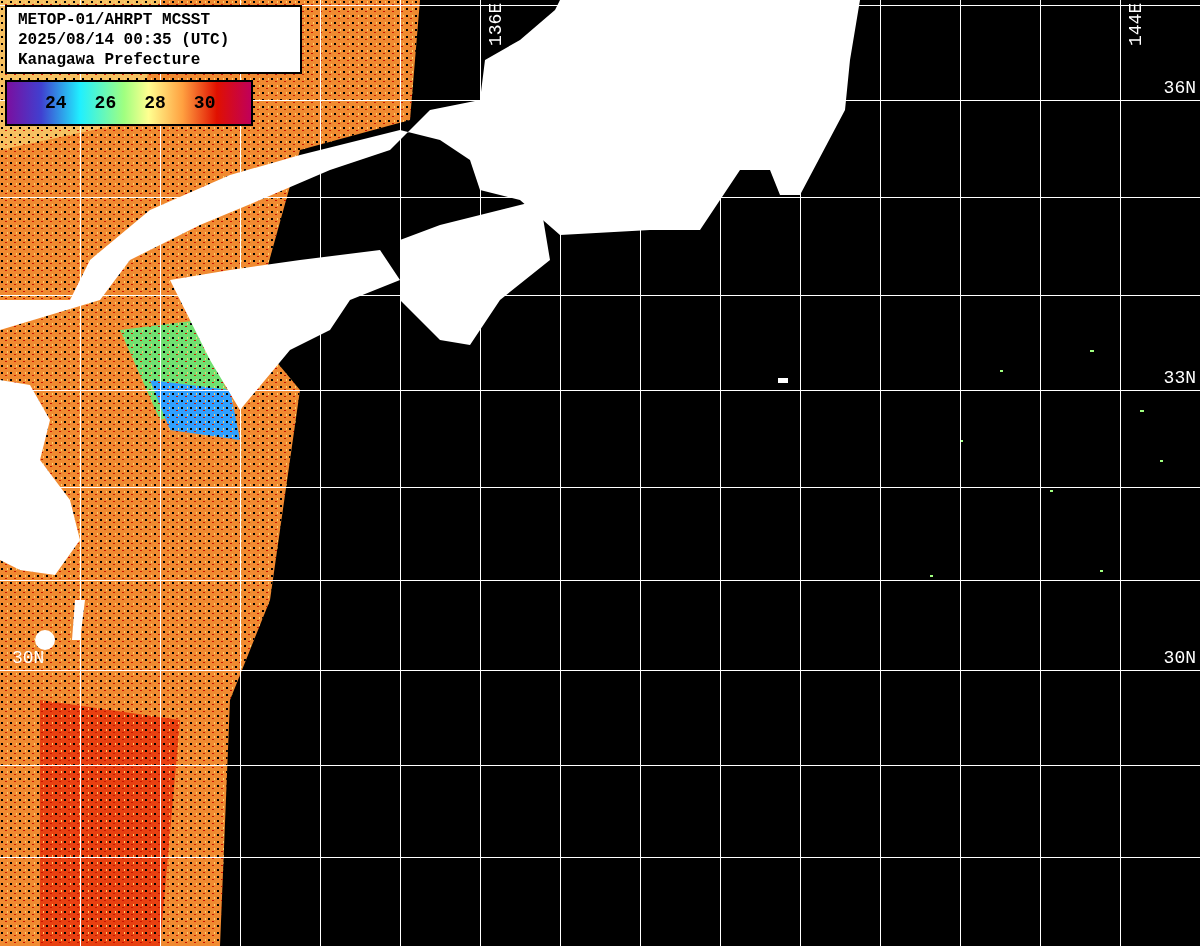 The image size is (1200, 946). I want to click on scale-tick-label: 28, so click(155, 103).